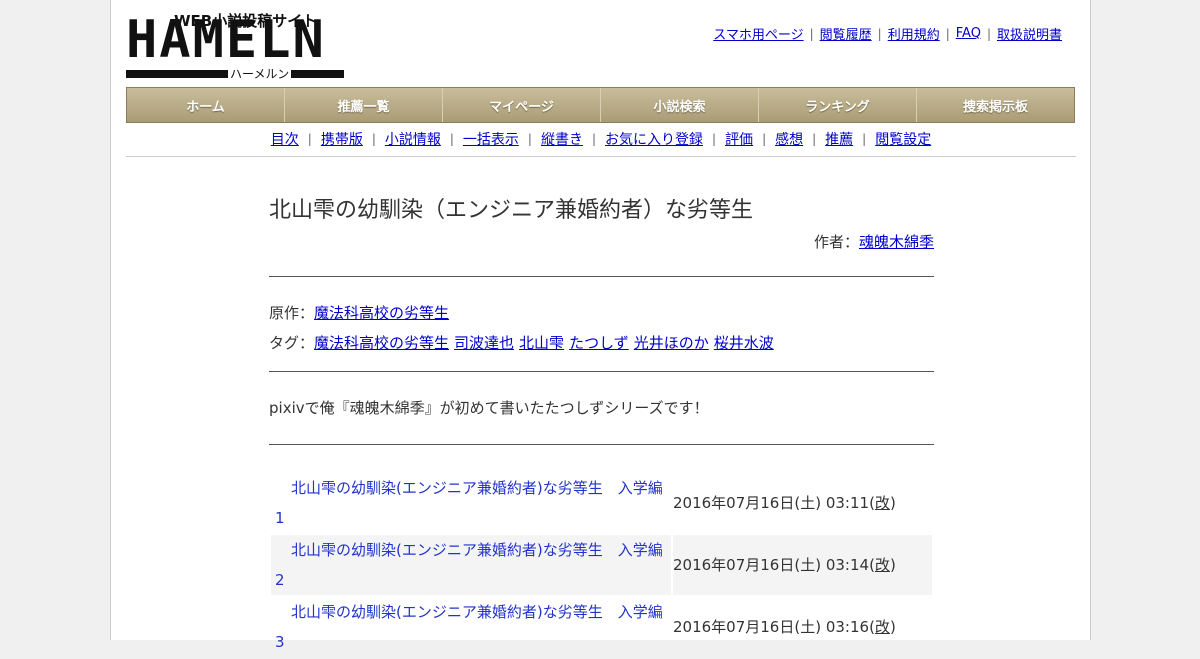  What do you see at coordinates (522, 105) in the screenshot?
I see `menu-mypage: マイページ` at bounding box center [522, 105].